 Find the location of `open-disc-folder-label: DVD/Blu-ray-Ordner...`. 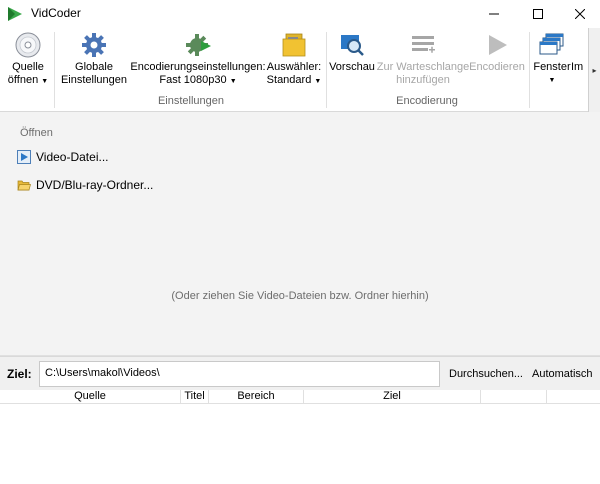

open-disc-folder-label: DVD/Blu-ray-Ordner... is located at coordinates (95, 185).